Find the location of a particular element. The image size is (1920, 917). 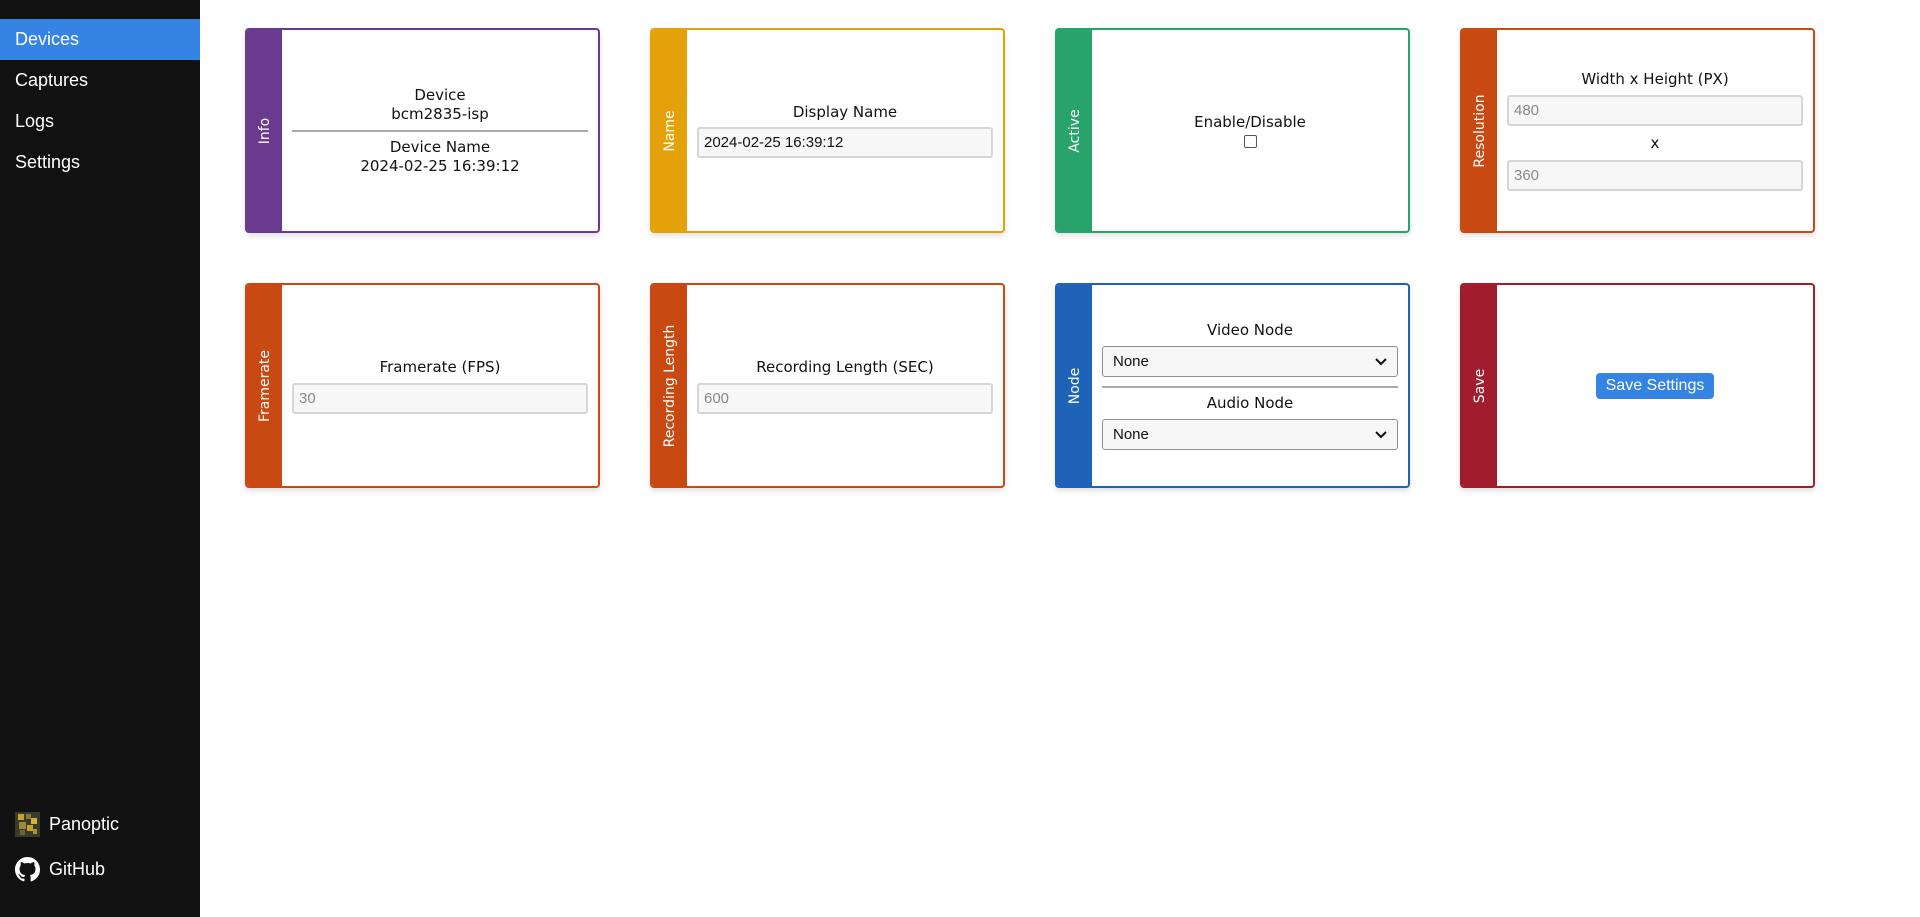

resolution-tab: Resolution is located at coordinates (1479, 130).